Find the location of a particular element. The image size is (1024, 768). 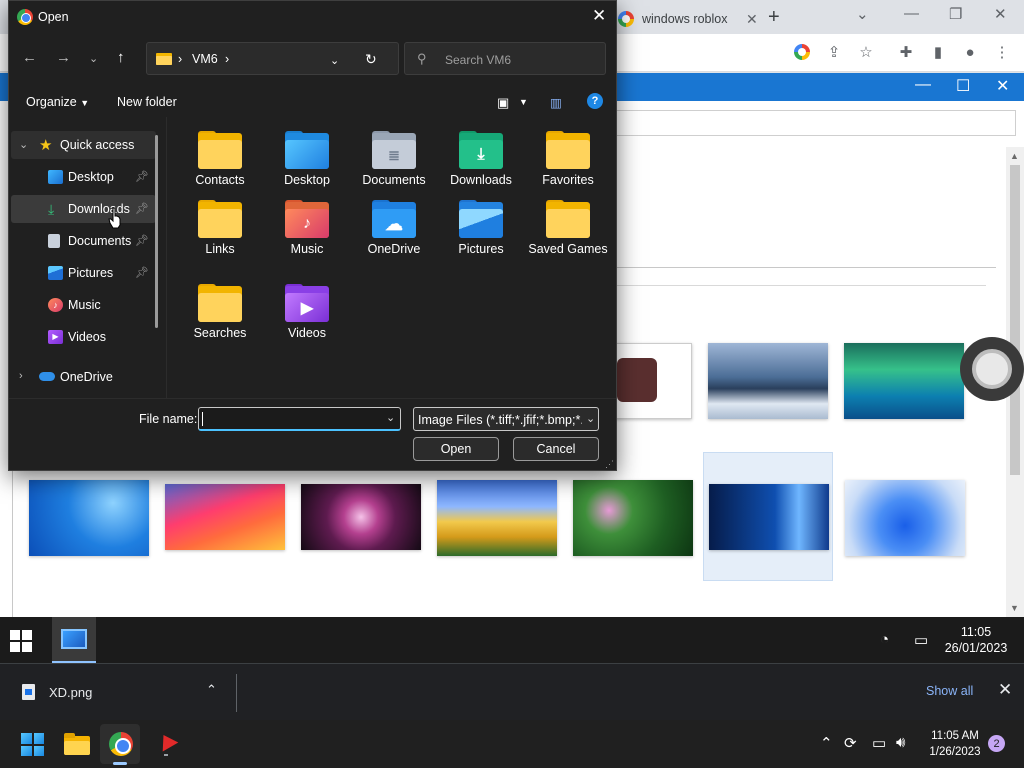

file-item-links: Links is located at coordinates (220, 228).